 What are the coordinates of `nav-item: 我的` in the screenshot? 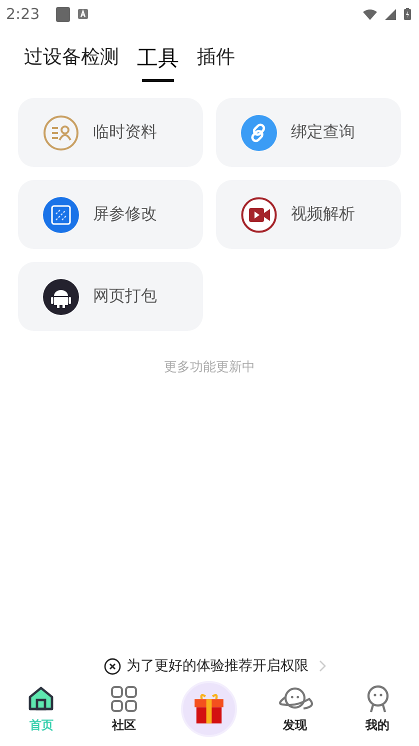 It's located at (377, 709).